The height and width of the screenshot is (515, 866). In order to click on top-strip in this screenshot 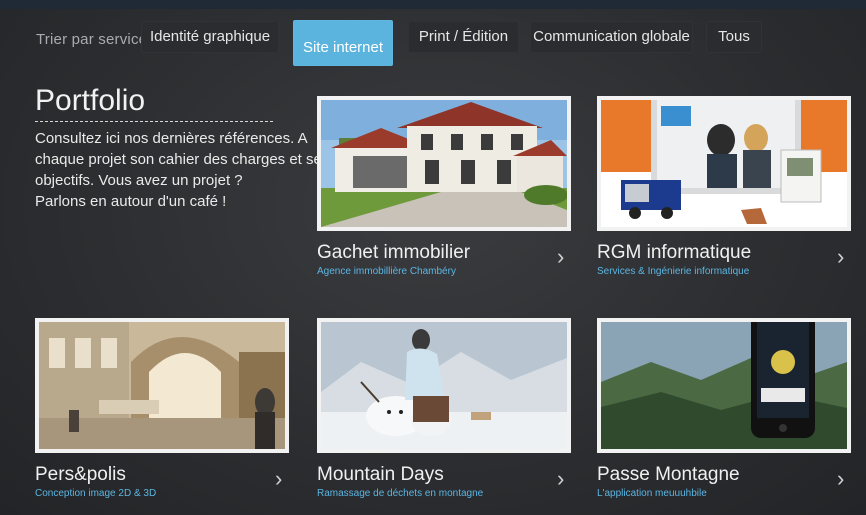, I will do `click(433, 4)`.